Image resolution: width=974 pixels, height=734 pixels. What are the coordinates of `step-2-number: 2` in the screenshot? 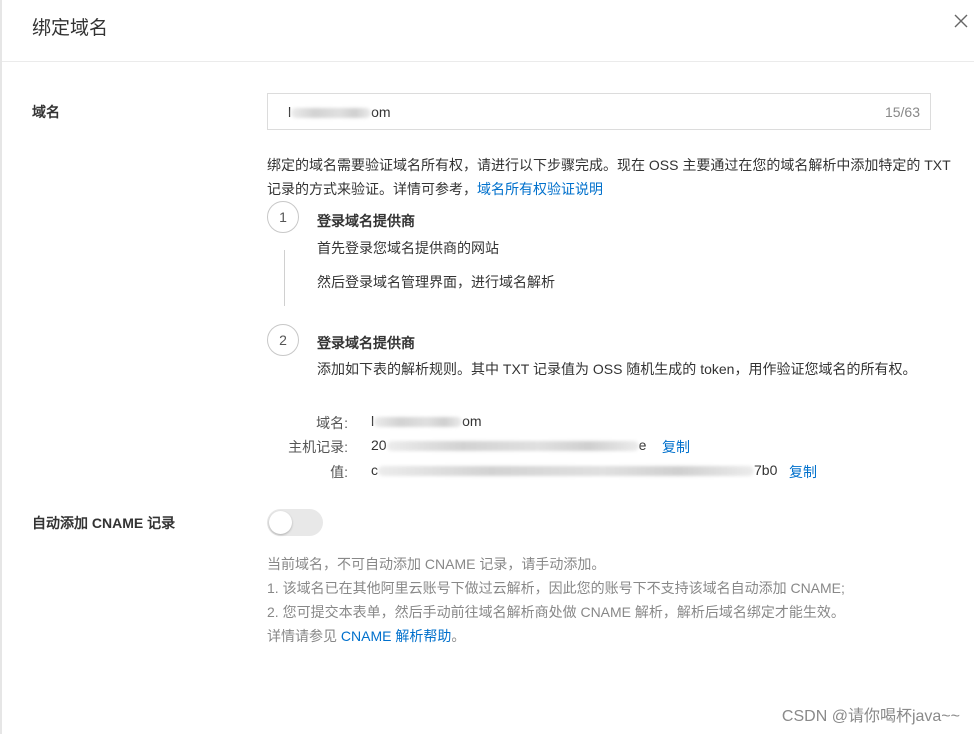 It's located at (283, 340).